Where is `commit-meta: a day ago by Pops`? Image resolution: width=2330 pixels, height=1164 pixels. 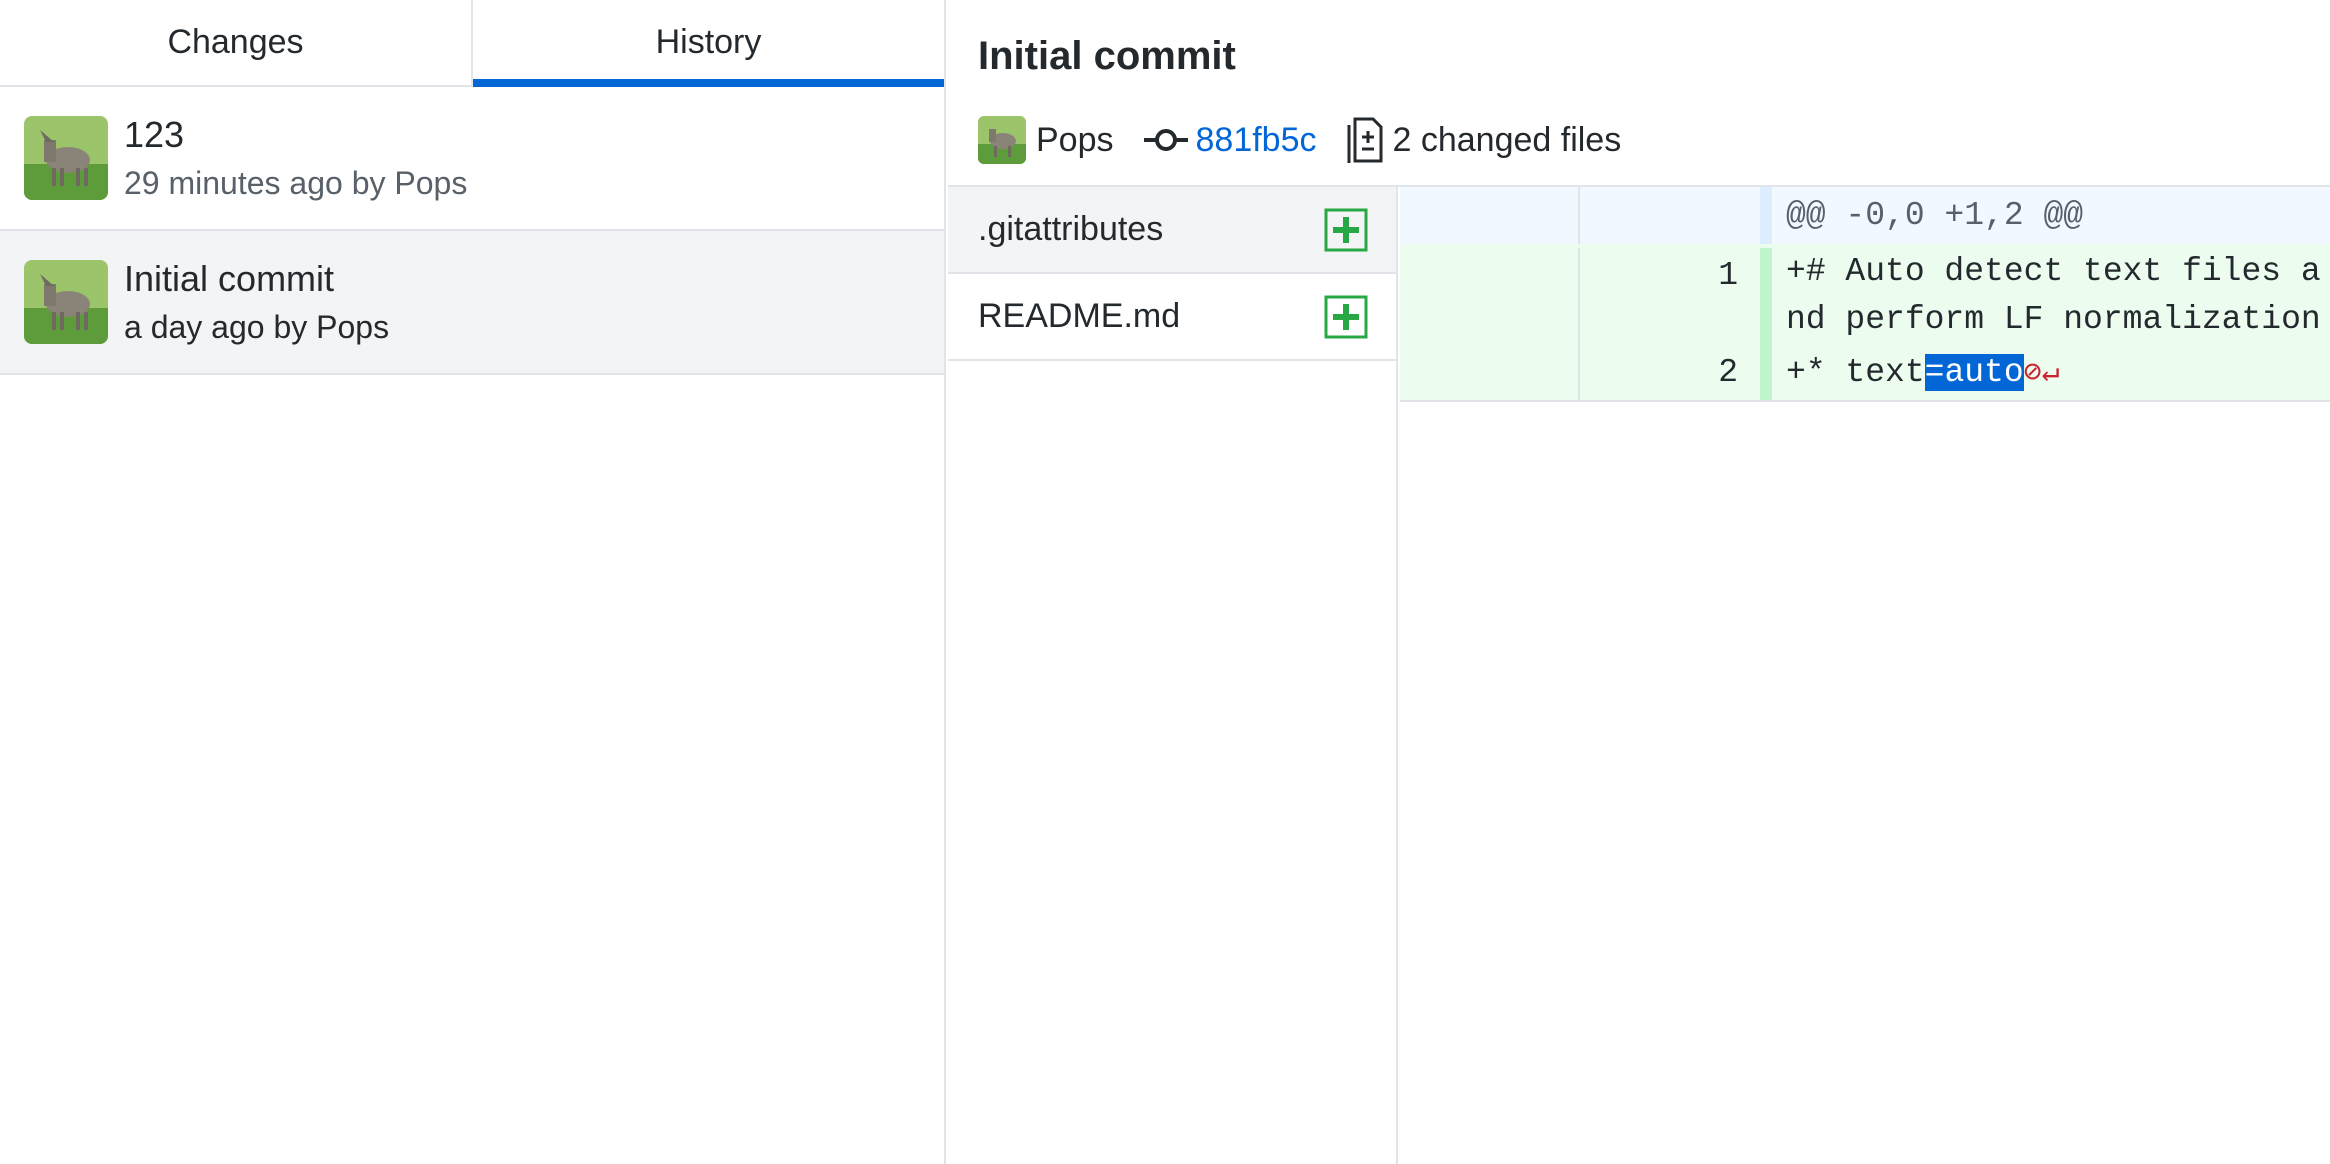
commit-meta: a day ago by Pops is located at coordinates (257, 327).